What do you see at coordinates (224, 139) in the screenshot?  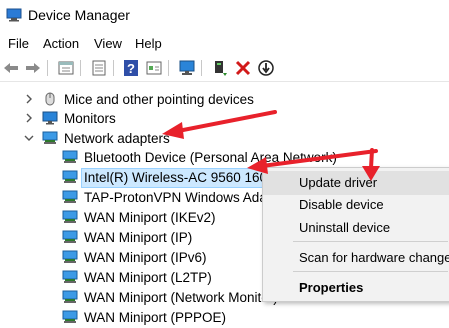 I see `tree-item-network-adapters: Network adapters` at bounding box center [224, 139].